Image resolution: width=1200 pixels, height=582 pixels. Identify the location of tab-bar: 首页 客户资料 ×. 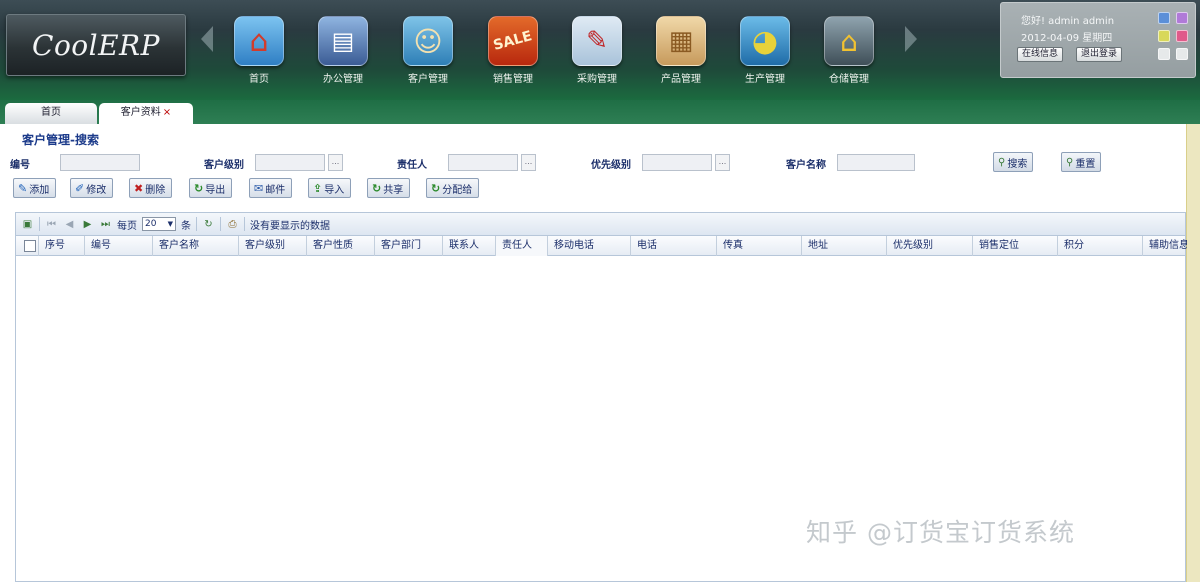
(600, 112).